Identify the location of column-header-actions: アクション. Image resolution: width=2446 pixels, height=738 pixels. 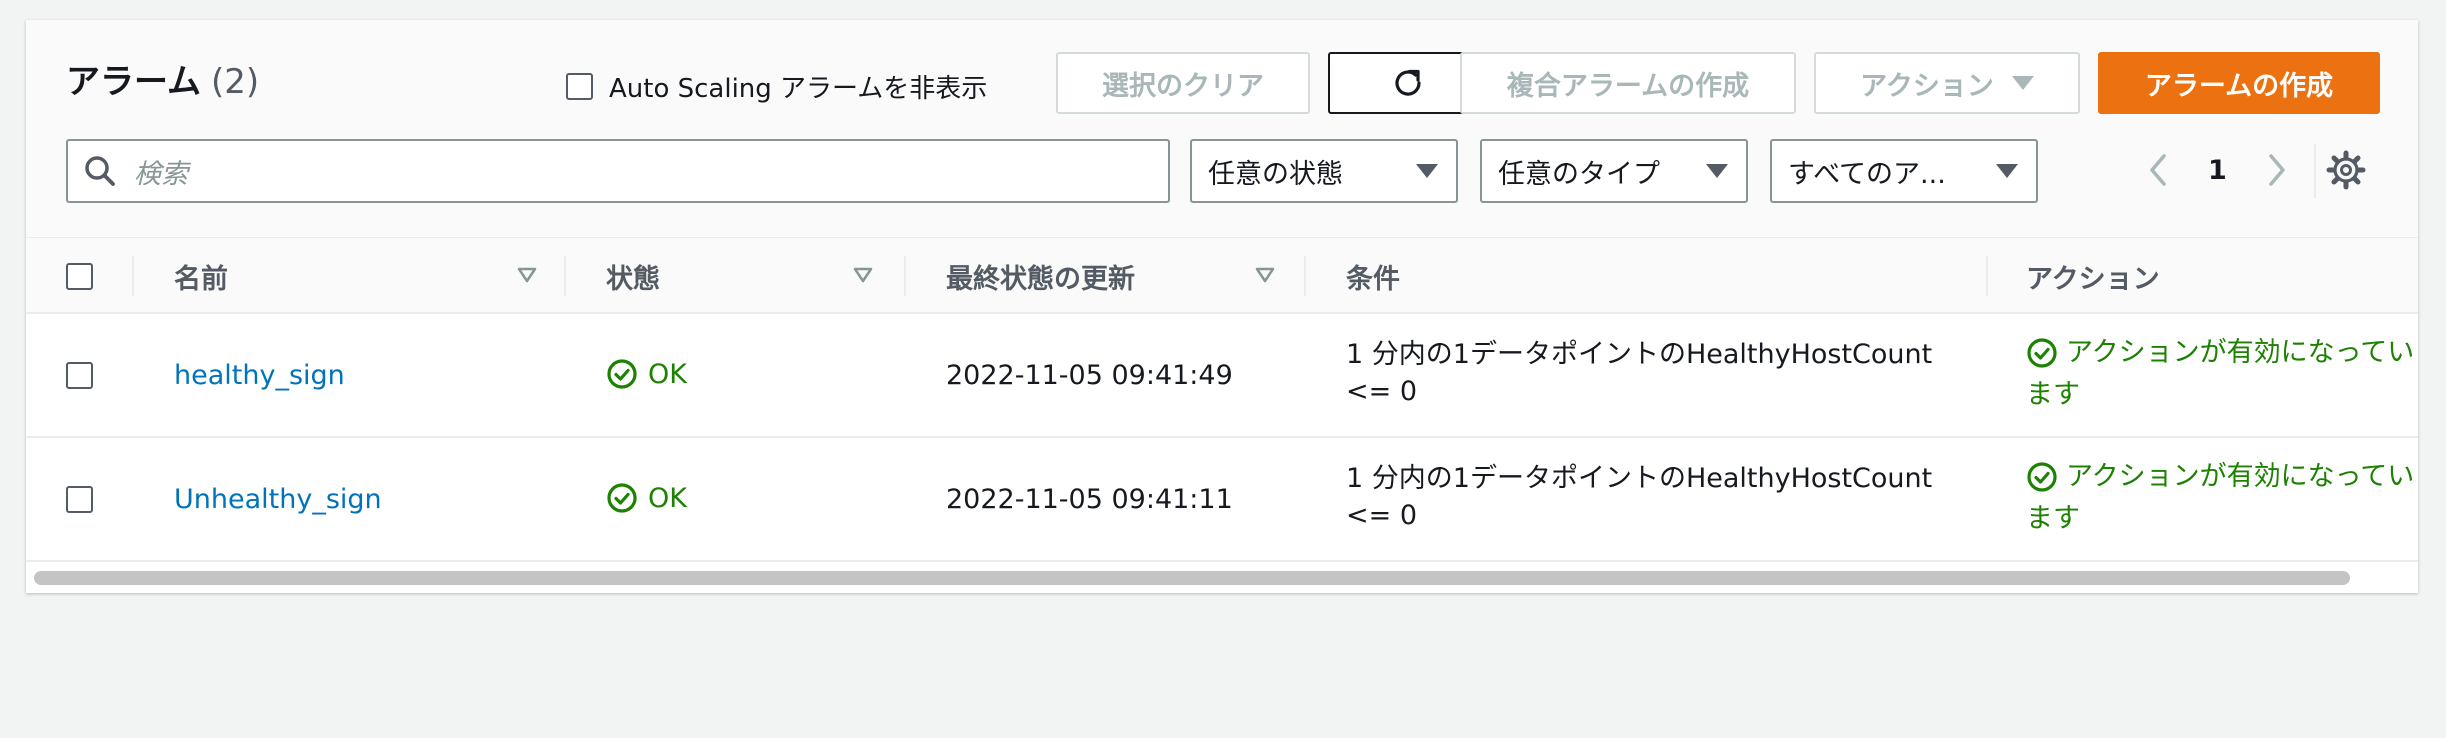
(2093, 276).